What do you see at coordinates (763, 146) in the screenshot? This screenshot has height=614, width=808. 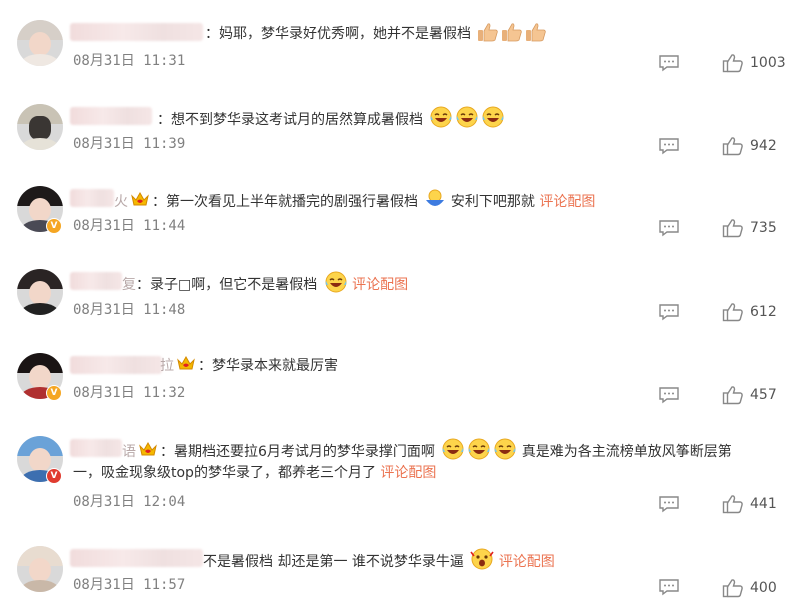 I see `like-count: 942` at bounding box center [763, 146].